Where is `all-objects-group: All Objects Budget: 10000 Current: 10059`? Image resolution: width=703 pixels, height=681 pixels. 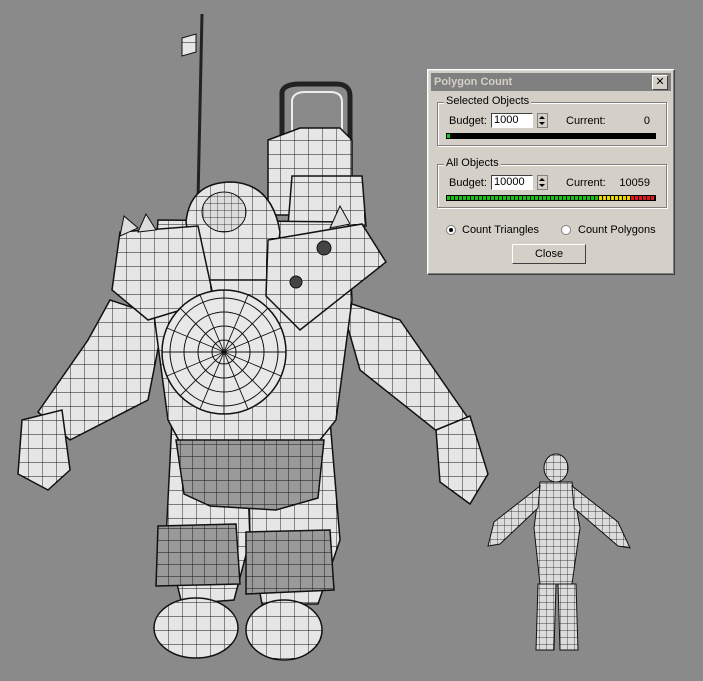 all-objects-group: All Objects Budget: 10000 Current: 10059 is located at coordinates (552, 182).